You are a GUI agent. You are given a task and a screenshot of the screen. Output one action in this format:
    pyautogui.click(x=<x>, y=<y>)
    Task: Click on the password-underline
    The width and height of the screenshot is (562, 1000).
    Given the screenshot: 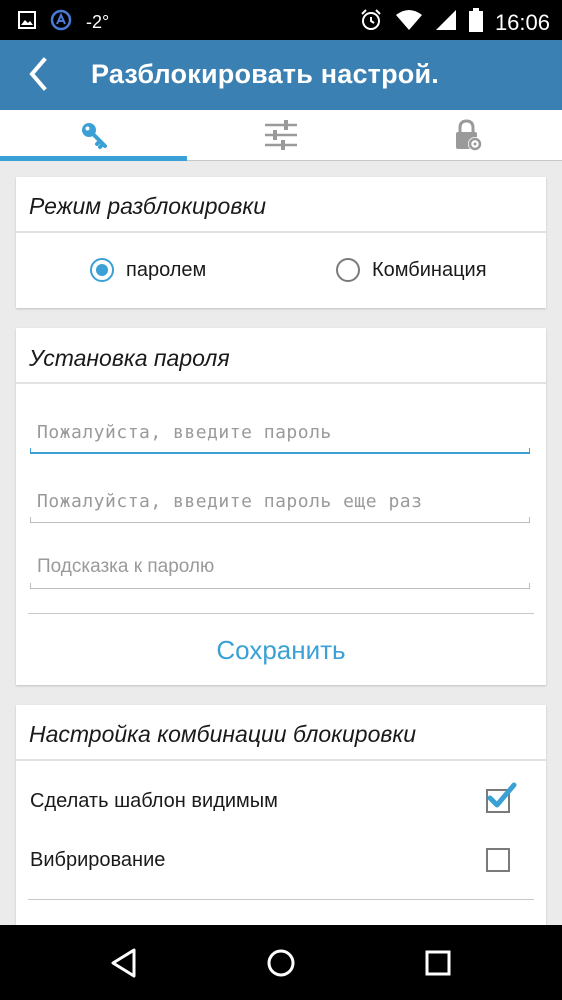 What is the action you would take?
    pyautogui.click(x=280, y=451)
    